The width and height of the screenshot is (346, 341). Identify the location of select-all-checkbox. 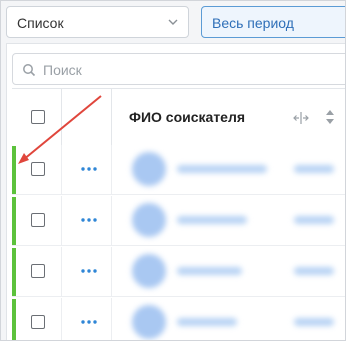
(38, 117).